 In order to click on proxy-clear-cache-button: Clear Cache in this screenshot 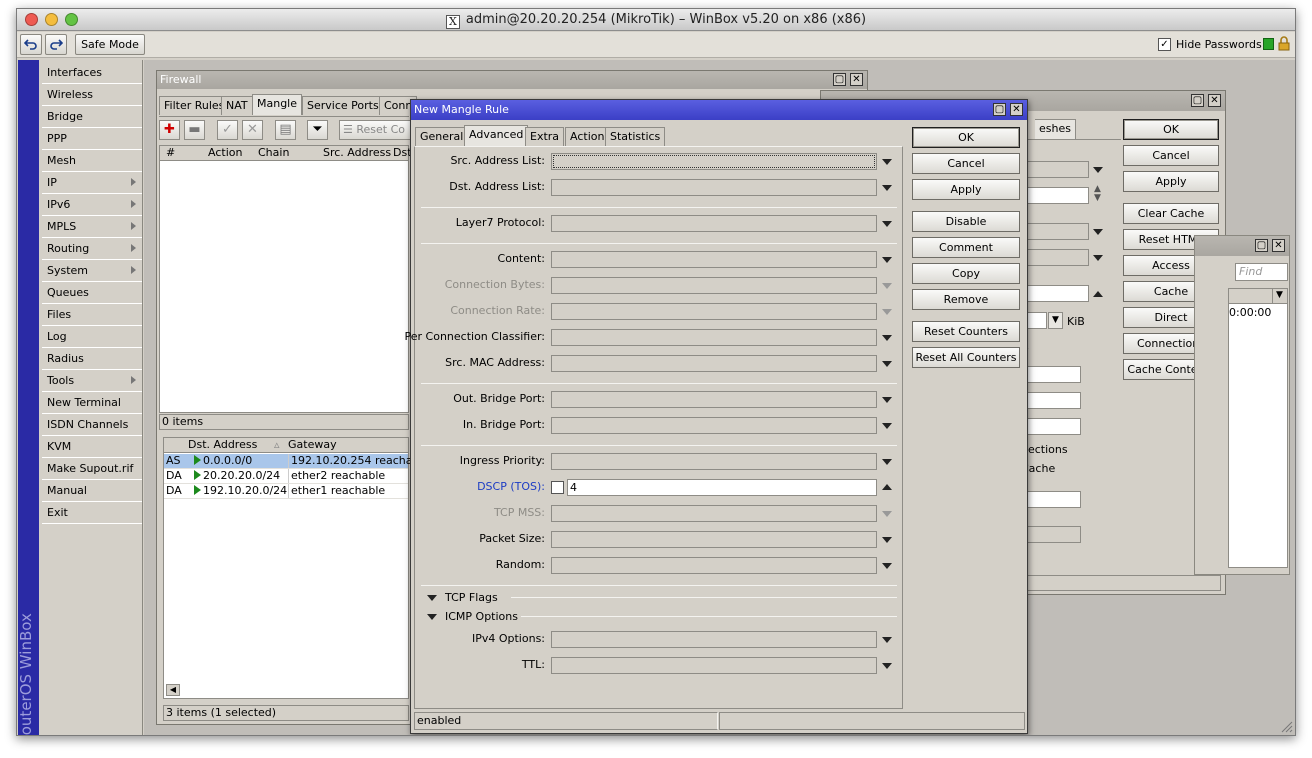, I will do `click(1171, 213)`.